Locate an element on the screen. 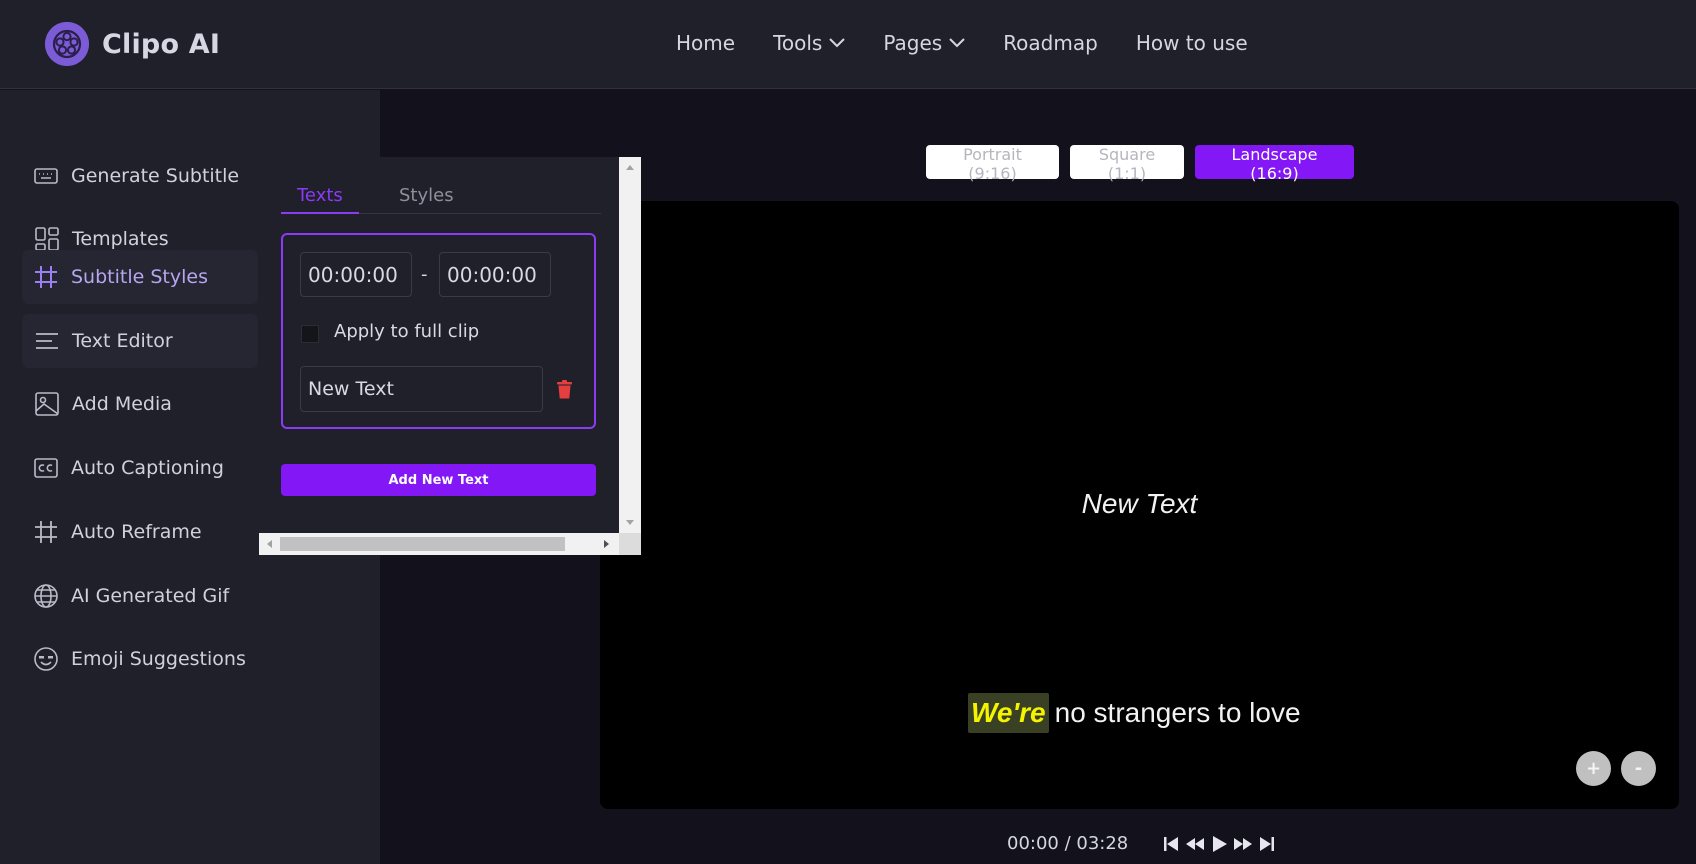 The height and width of the screenshot is (864, 1696). nav-tools-label: Tools is located at coordinates (798, 43).